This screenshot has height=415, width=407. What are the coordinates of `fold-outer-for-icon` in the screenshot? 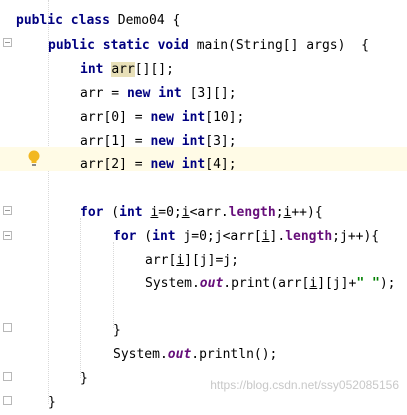 It's located at (7, 210).